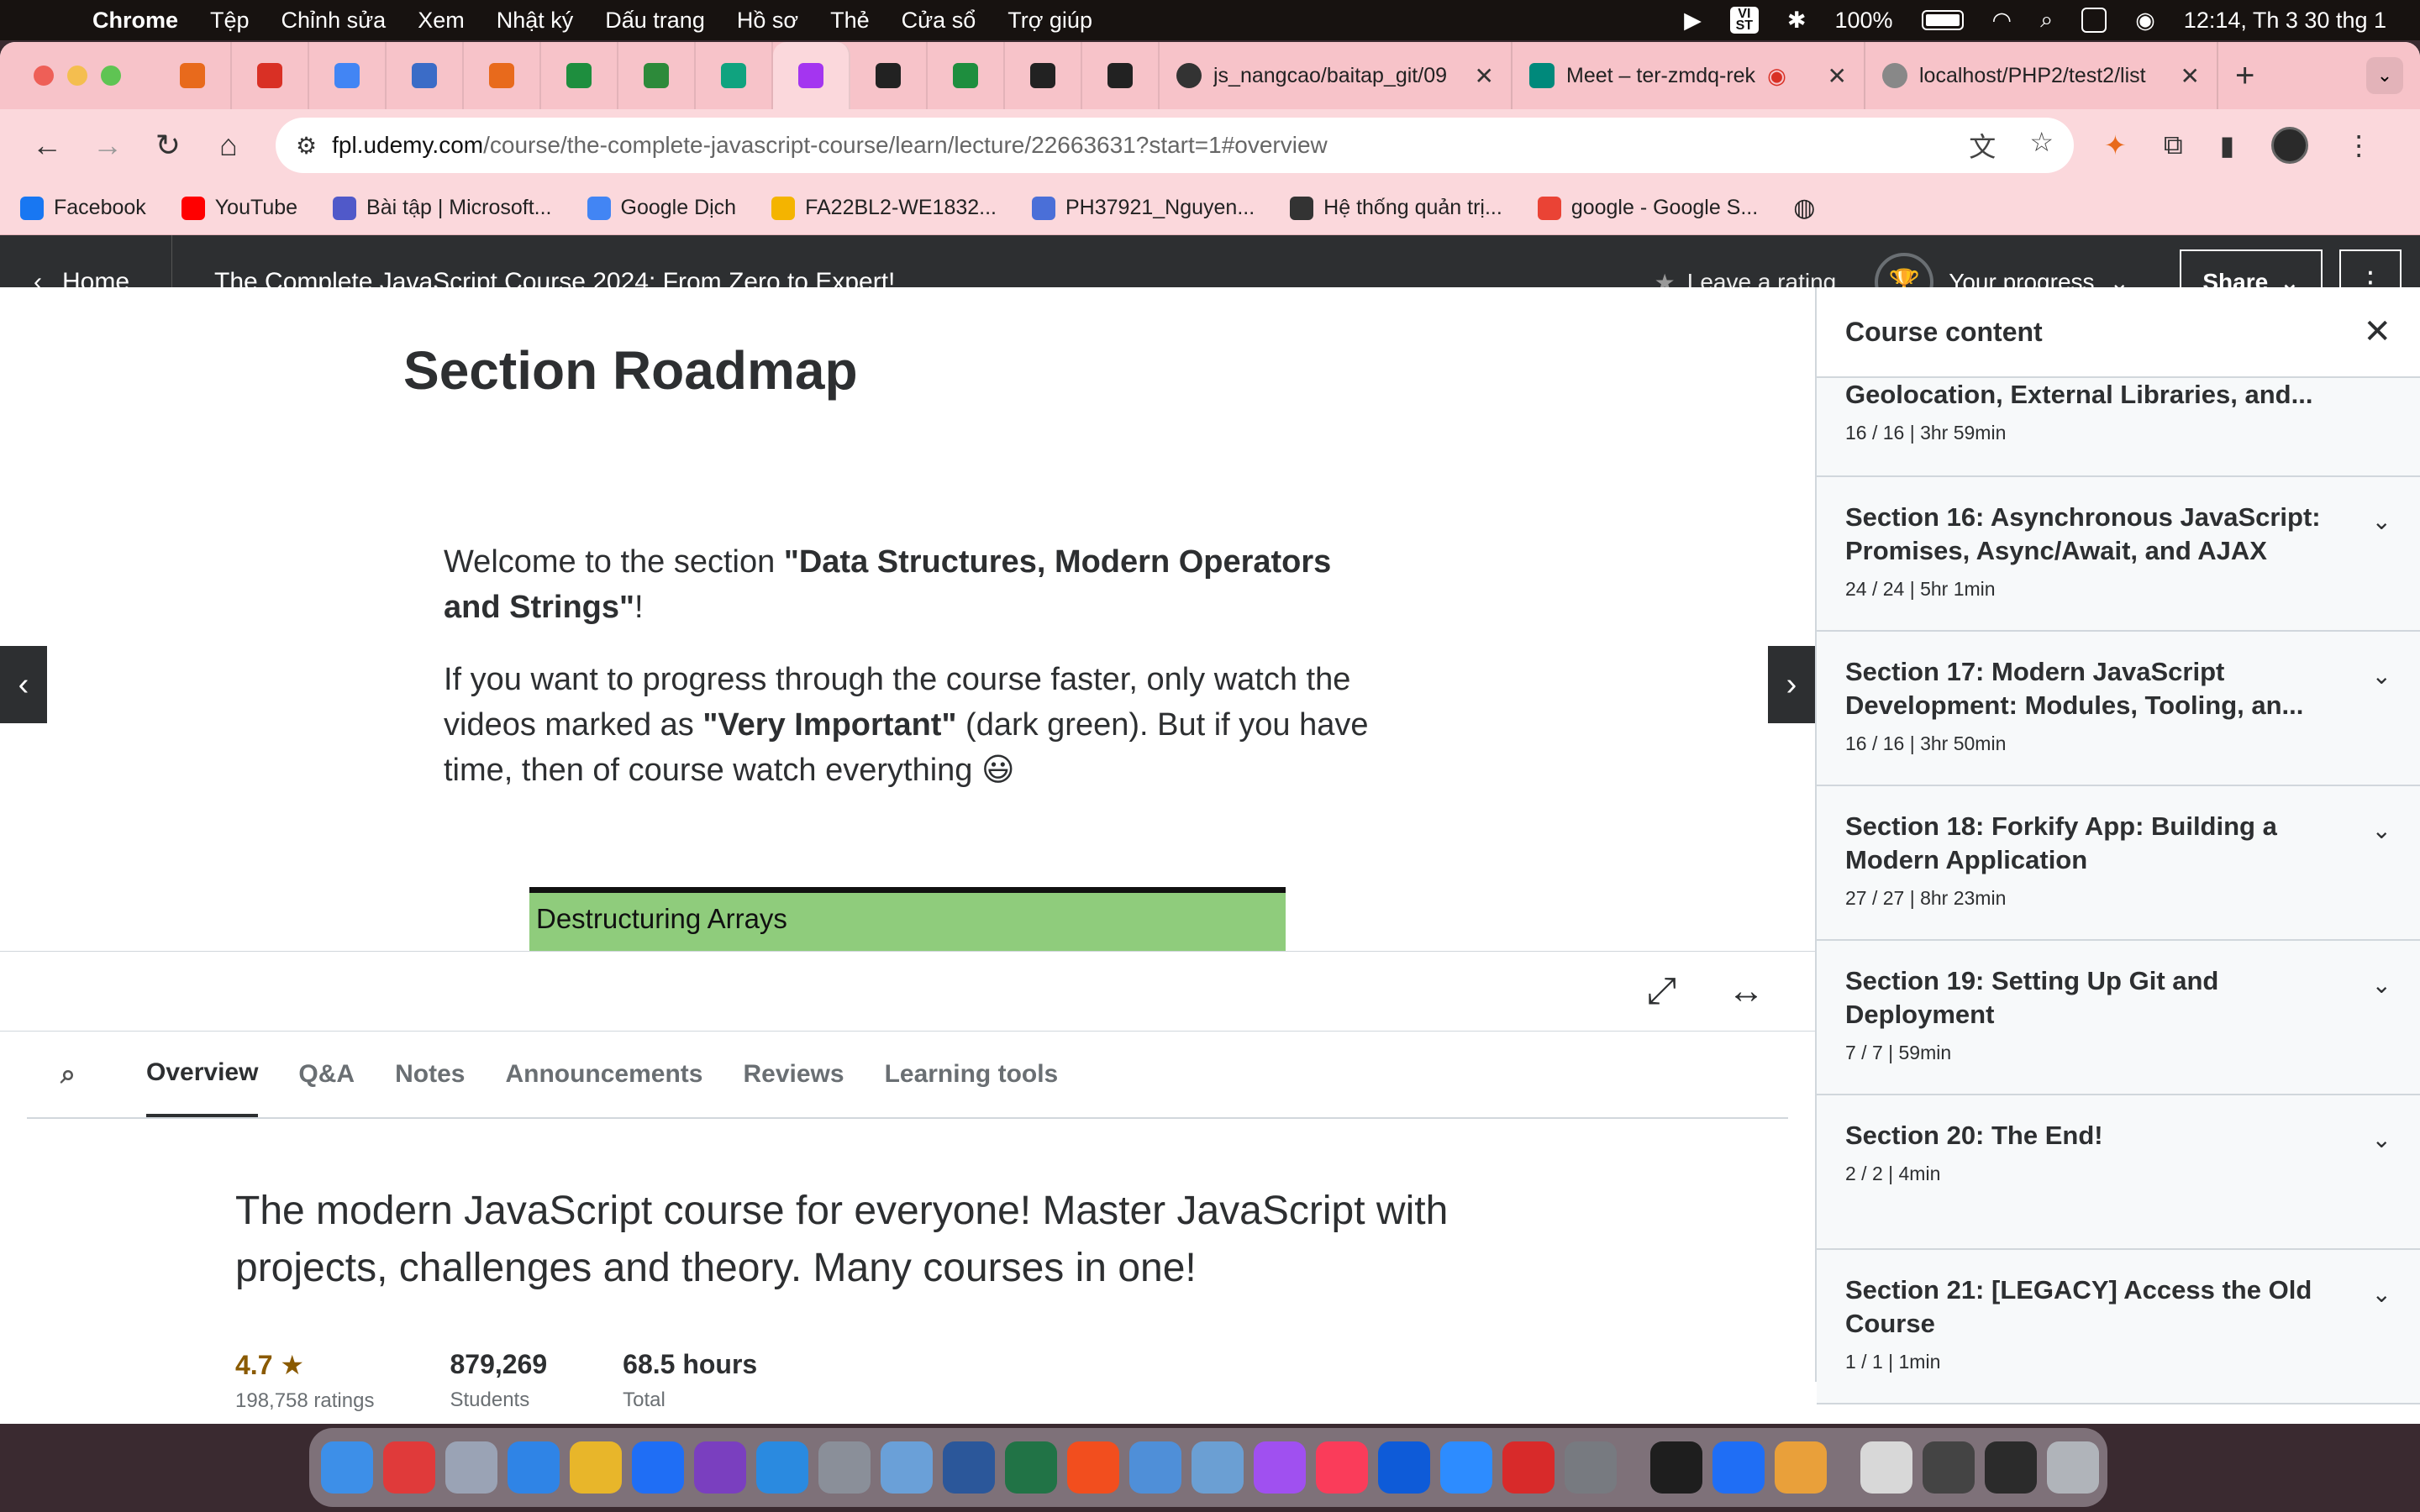 This screenshot has width=2420, height=1512. Describe the element at coordinates (1676, 1467) in the screenshot. I see `terminal-icon` at that location.